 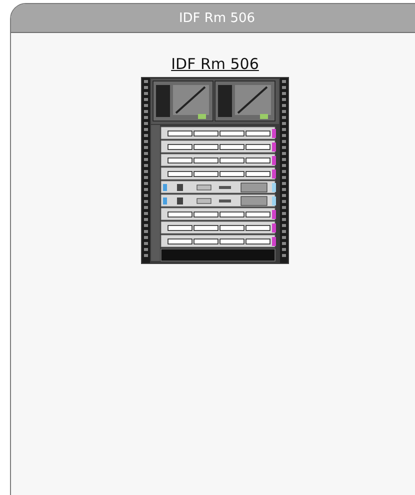 I want to click on device-heading: IDF Rm 506, so click(x=215, y=64).